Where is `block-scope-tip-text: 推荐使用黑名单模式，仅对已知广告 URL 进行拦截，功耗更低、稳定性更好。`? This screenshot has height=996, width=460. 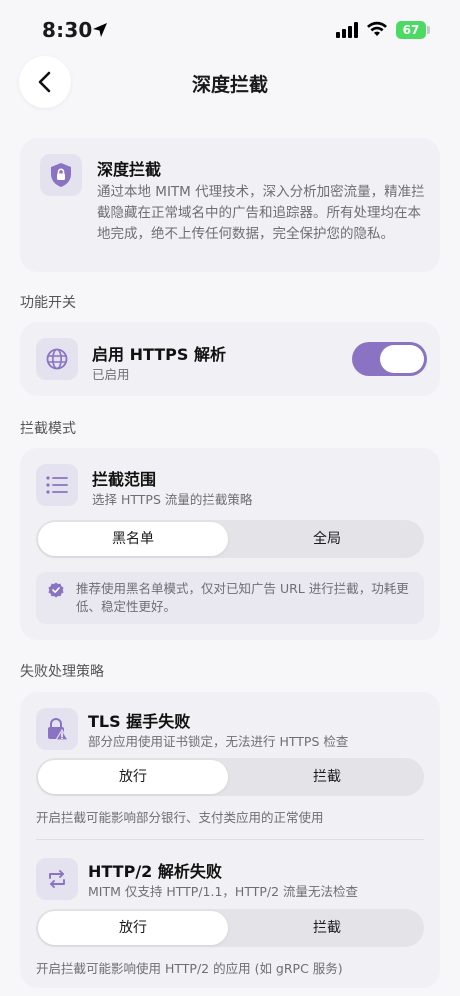
block-scope-tip-text: 推荐使用黑名单模式，仅对已知广告 URL 进行拦截，功耗更低、稳定性更好。 is located at coordinates (242, 597).